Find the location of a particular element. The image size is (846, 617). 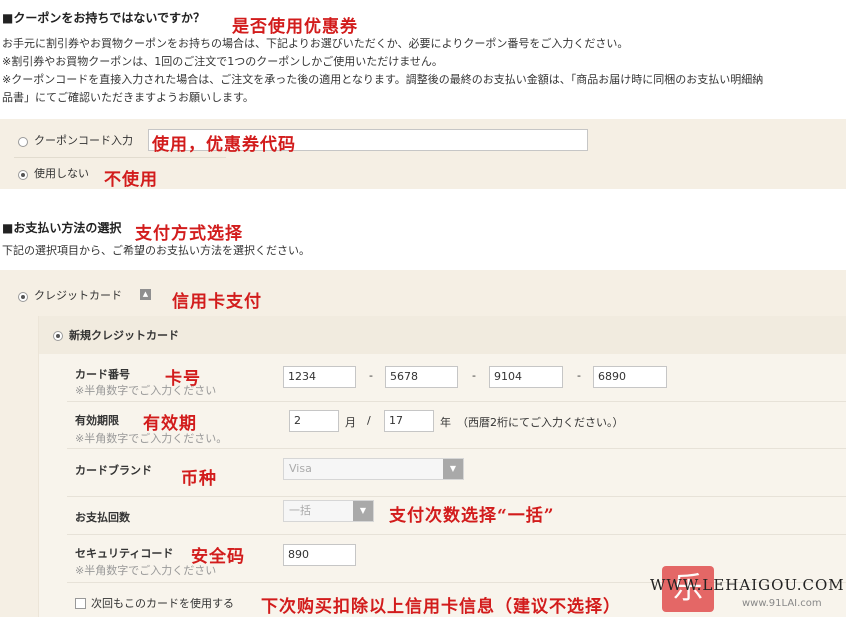

coupon-heading: ■クーポンをお持ちではないですか？ is located at coordinates (103, 18).